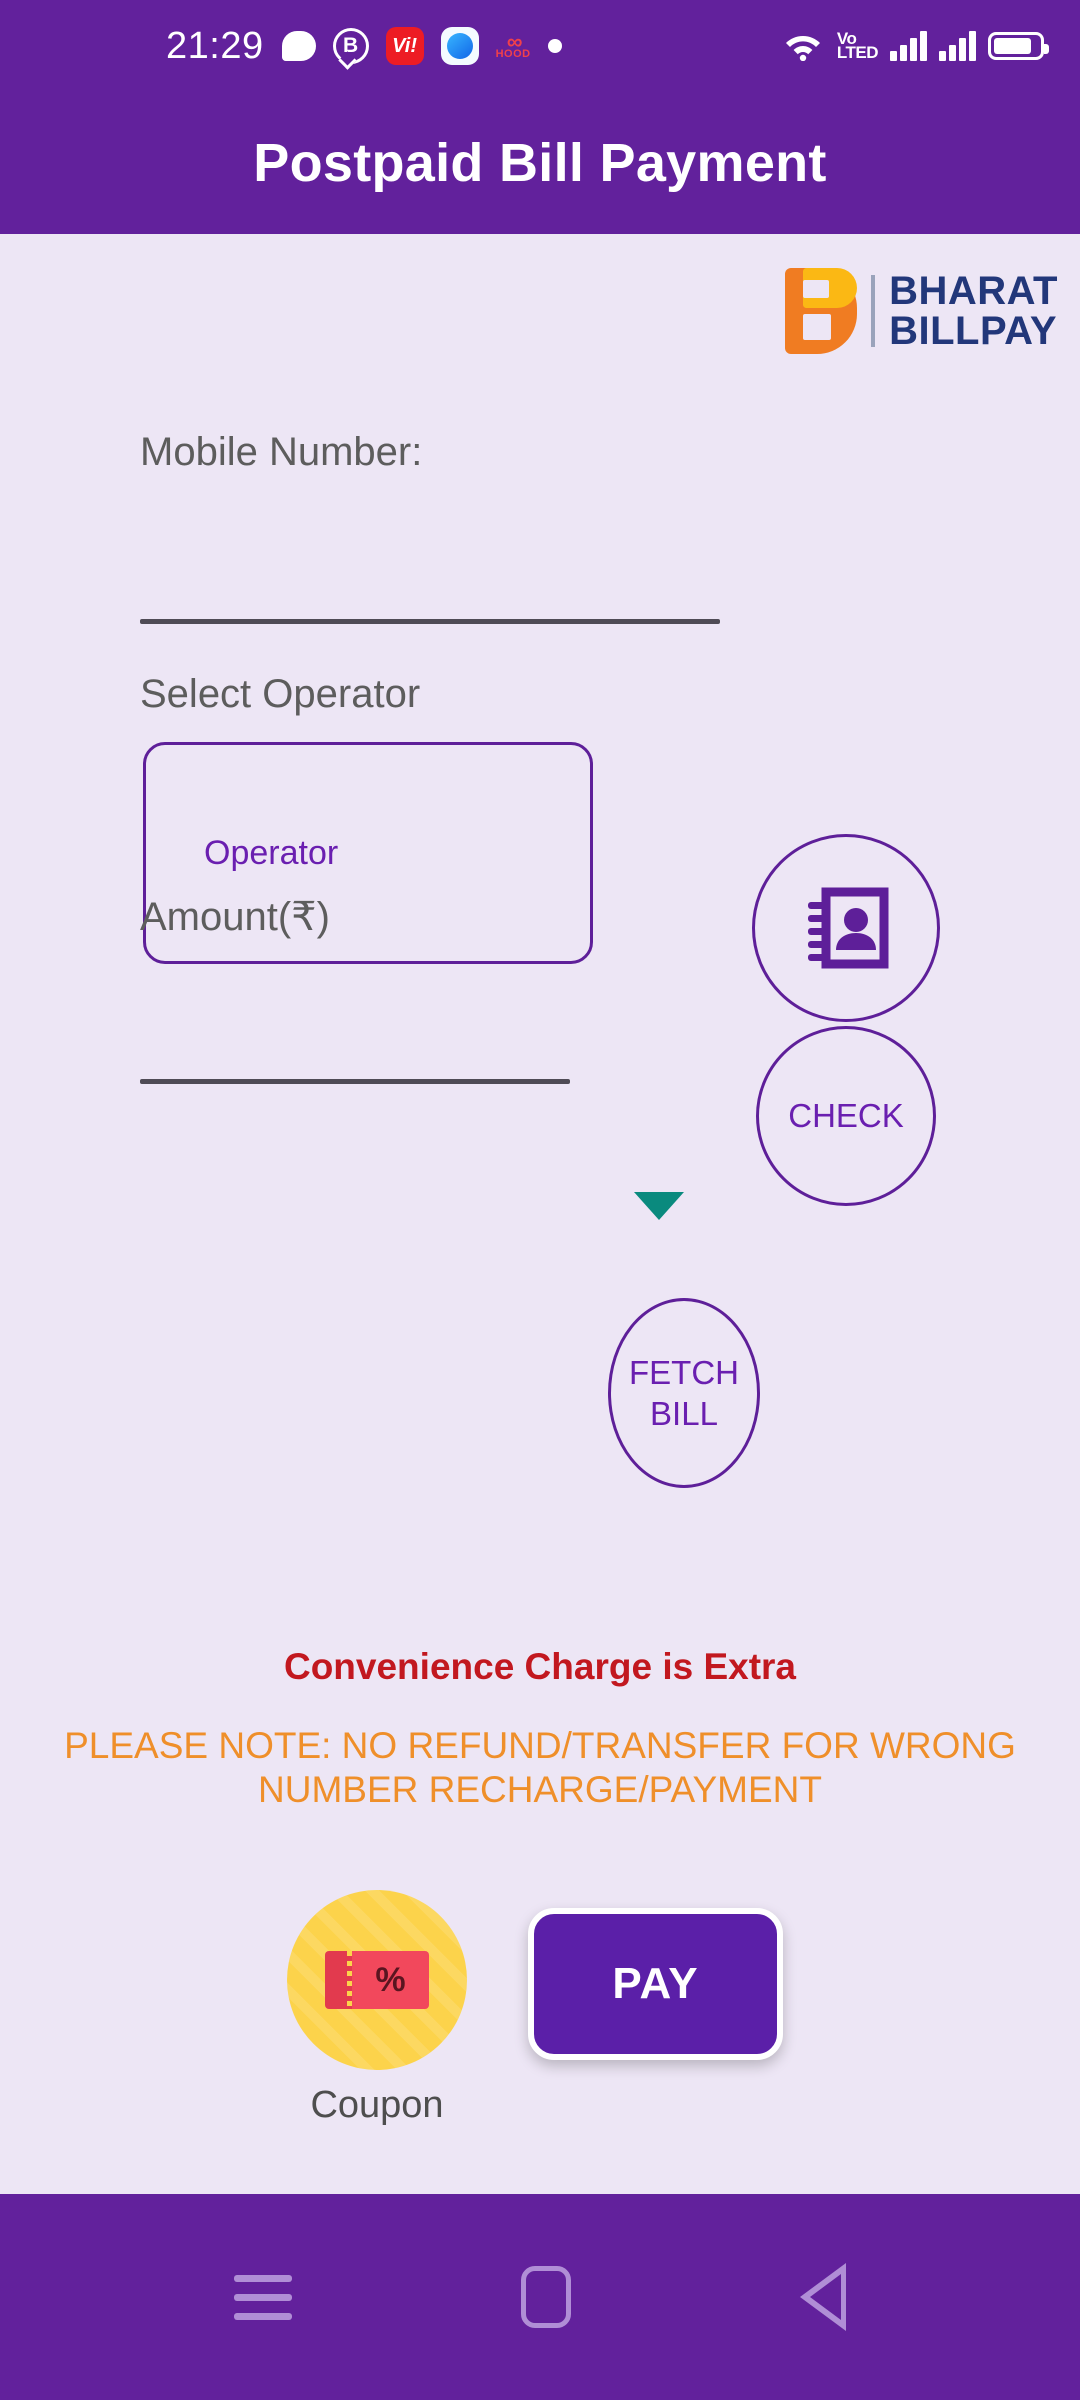 The image size is (1080, 2400). I want to click on select-operator-label-group: Select Operator, so click(280, 694).